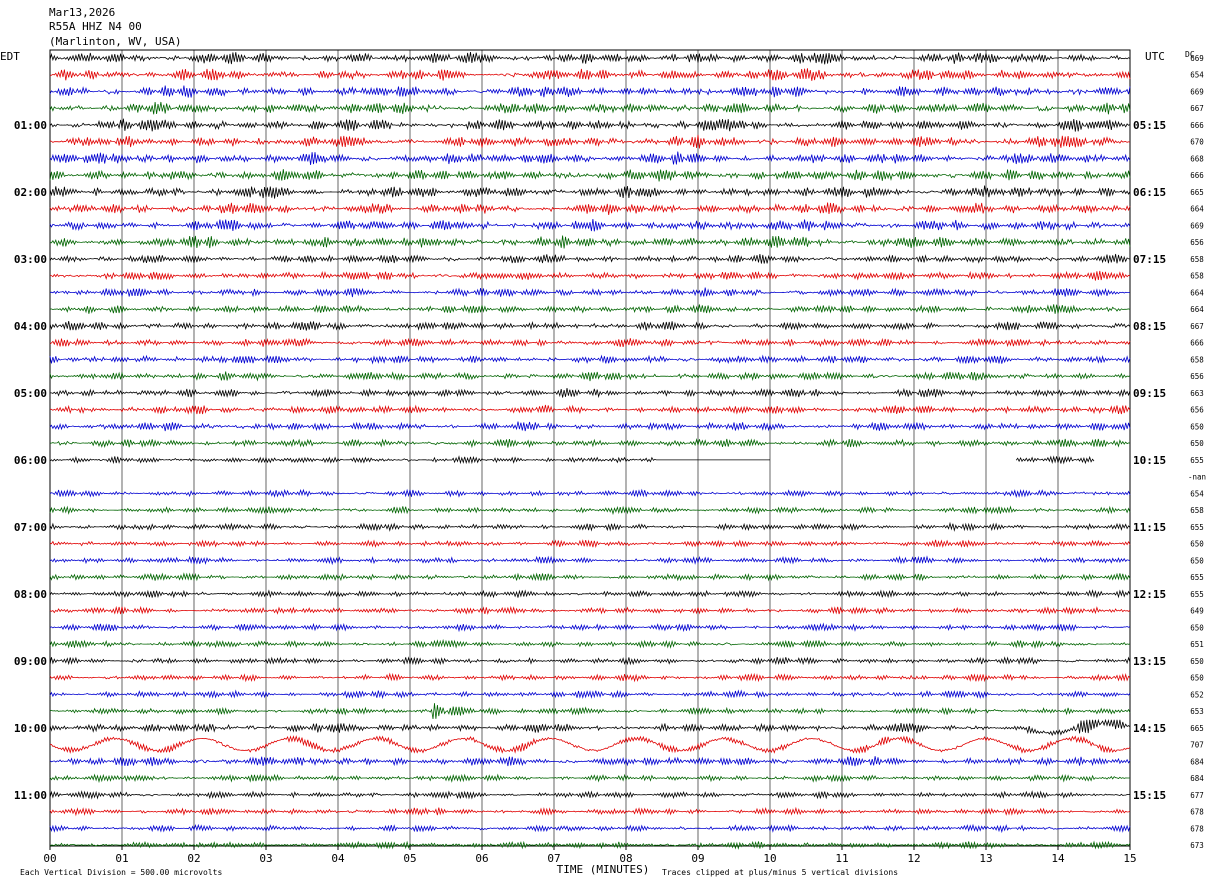 The image size is (1210, 886). I want to click on dc-value: 651, so click(1197, 644).